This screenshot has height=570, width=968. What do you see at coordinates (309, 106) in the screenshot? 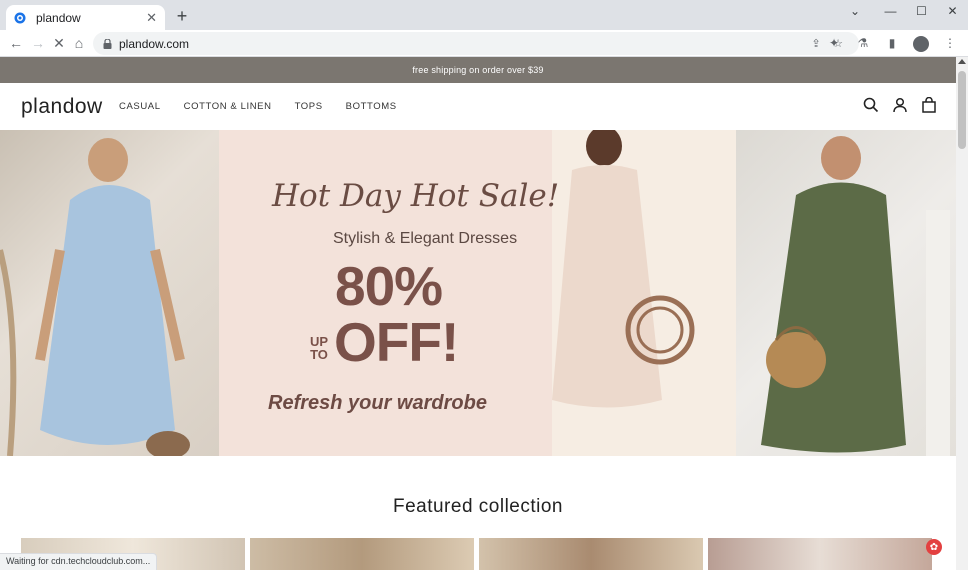
I see `menu-item-tops: TOPS` at bounding box center [309, 106].